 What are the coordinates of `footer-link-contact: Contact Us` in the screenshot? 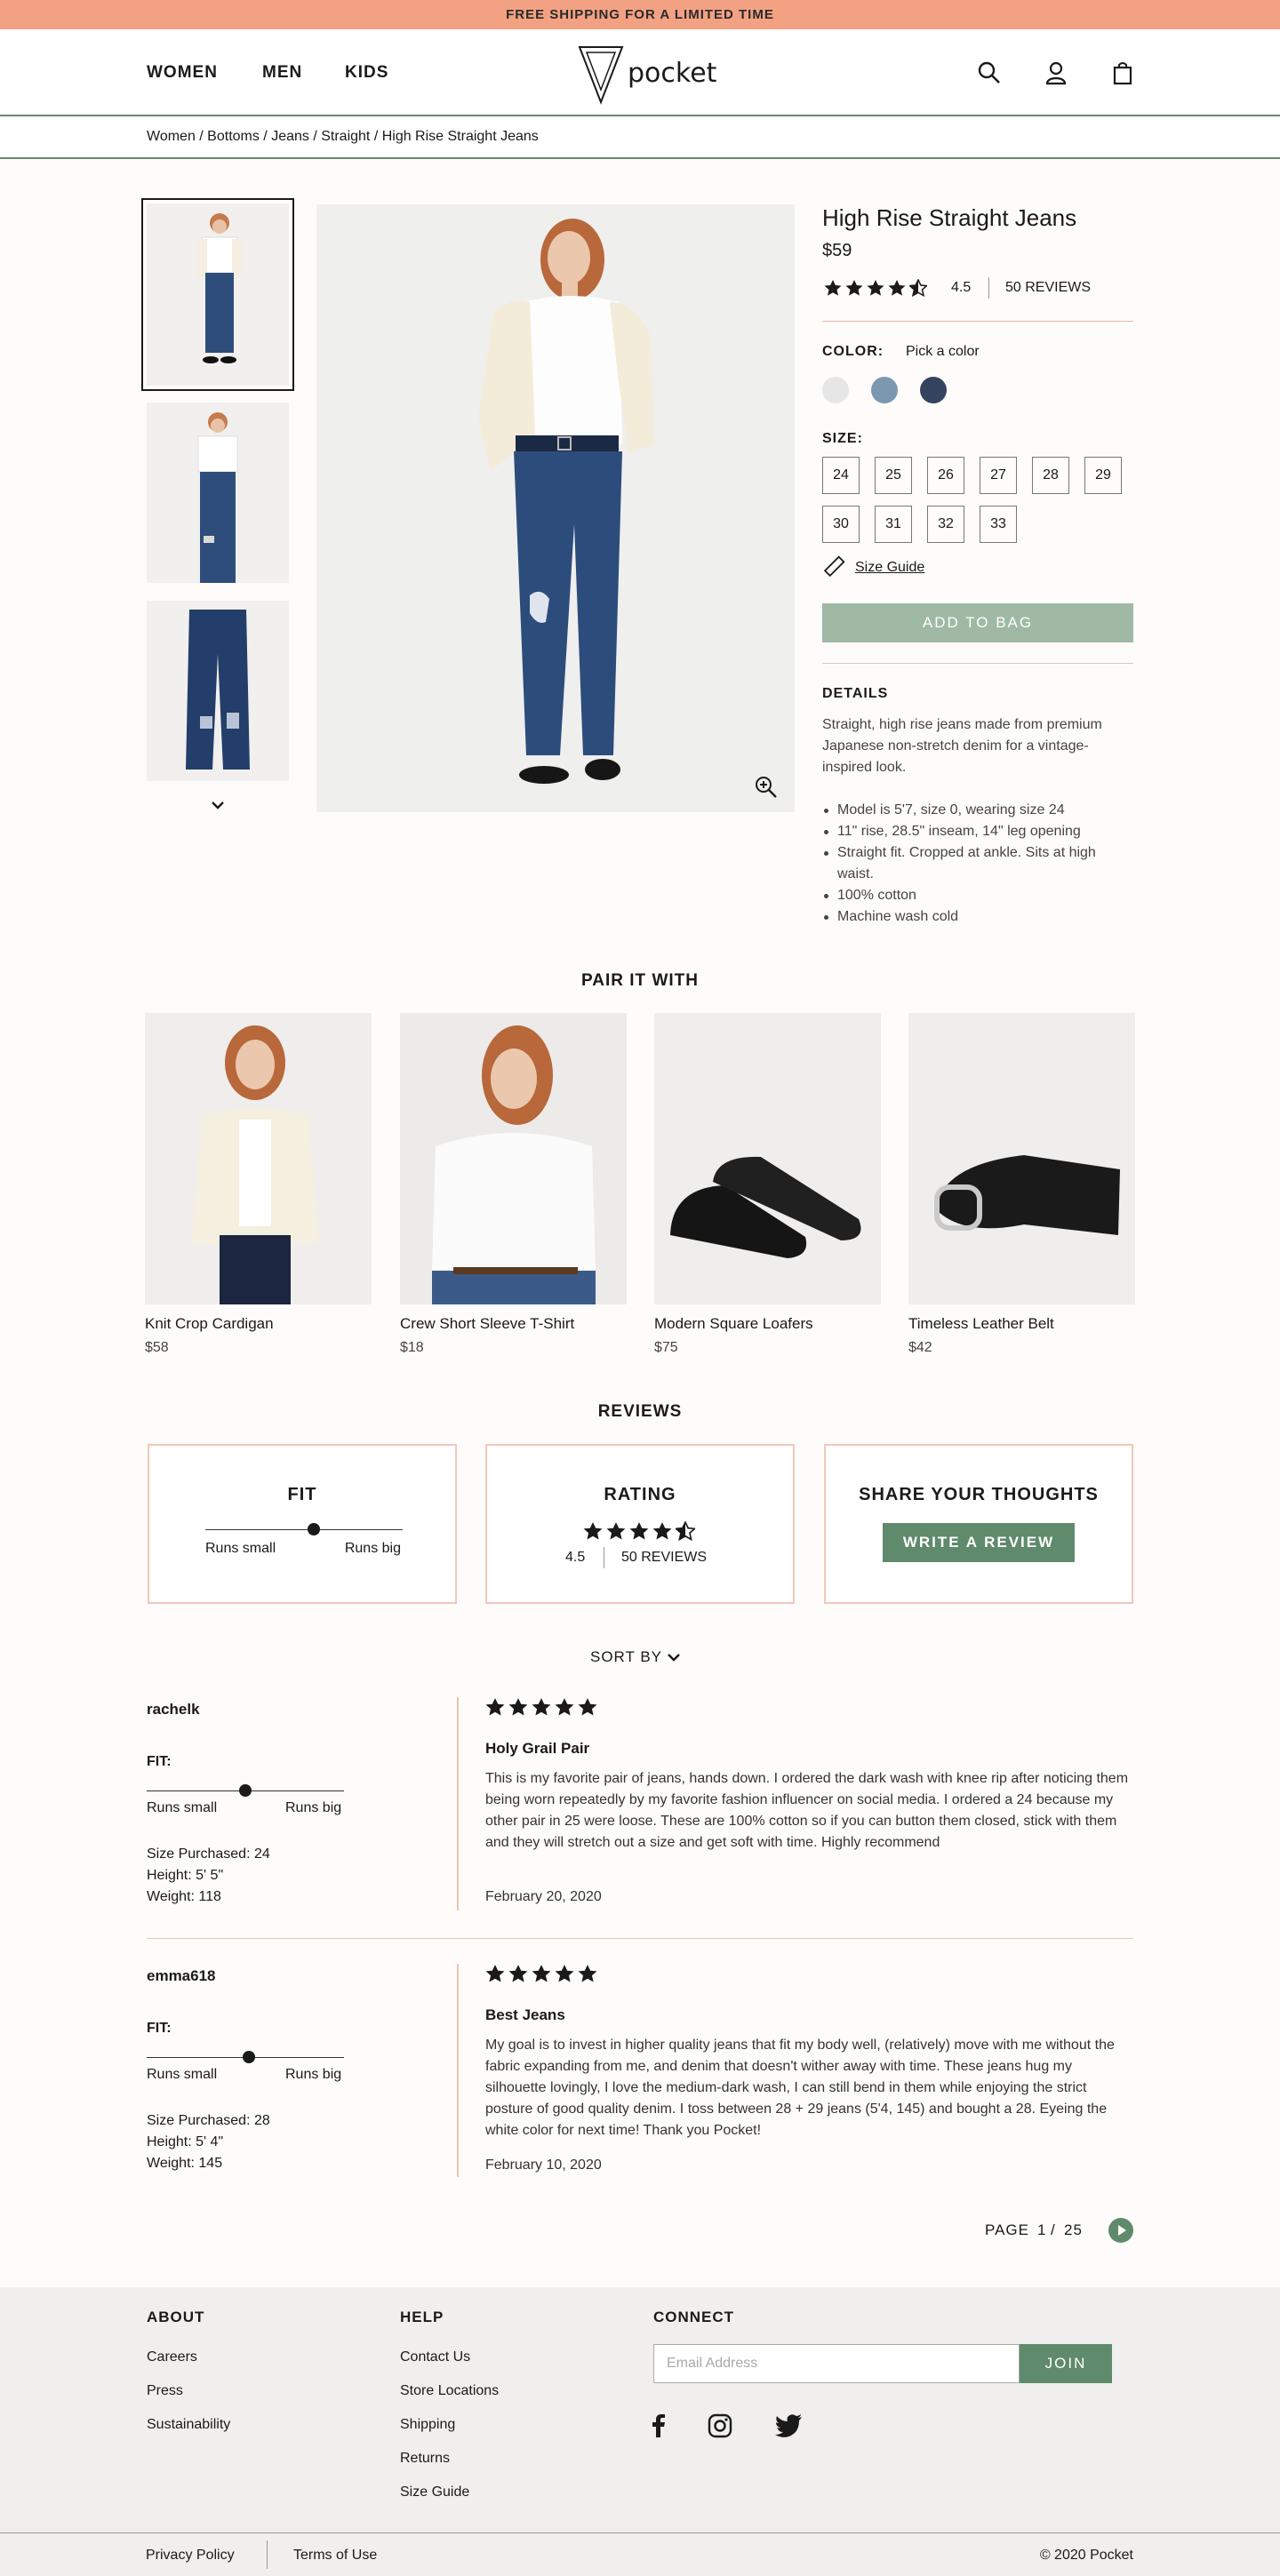 It's located at (449, 2357).